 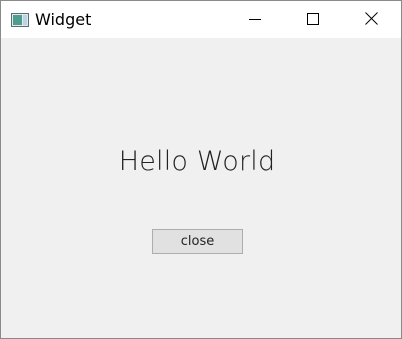 I want to click on window-title: Widget, so click(x=63, y=19).